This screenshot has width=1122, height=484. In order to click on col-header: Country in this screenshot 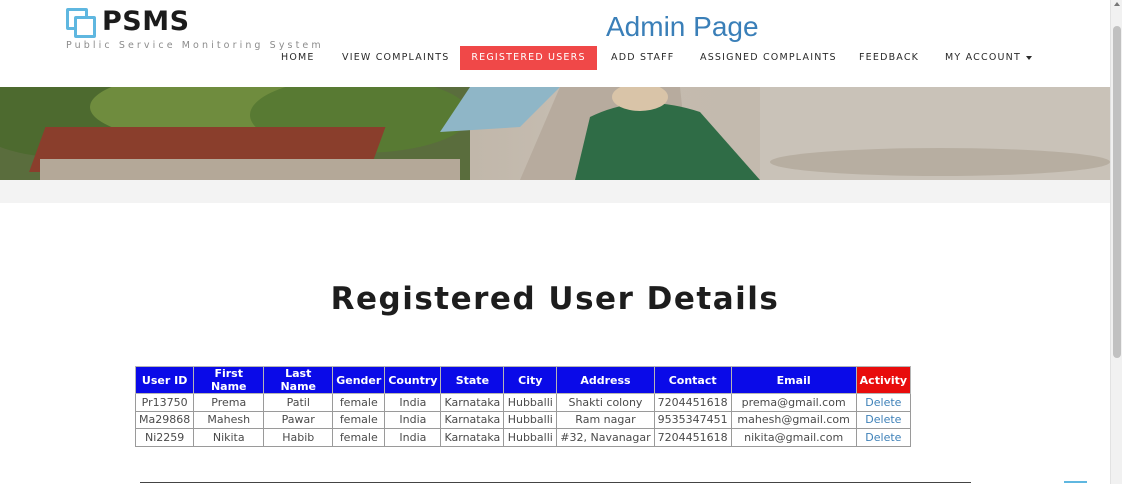, I will do `click(413, 380)`.